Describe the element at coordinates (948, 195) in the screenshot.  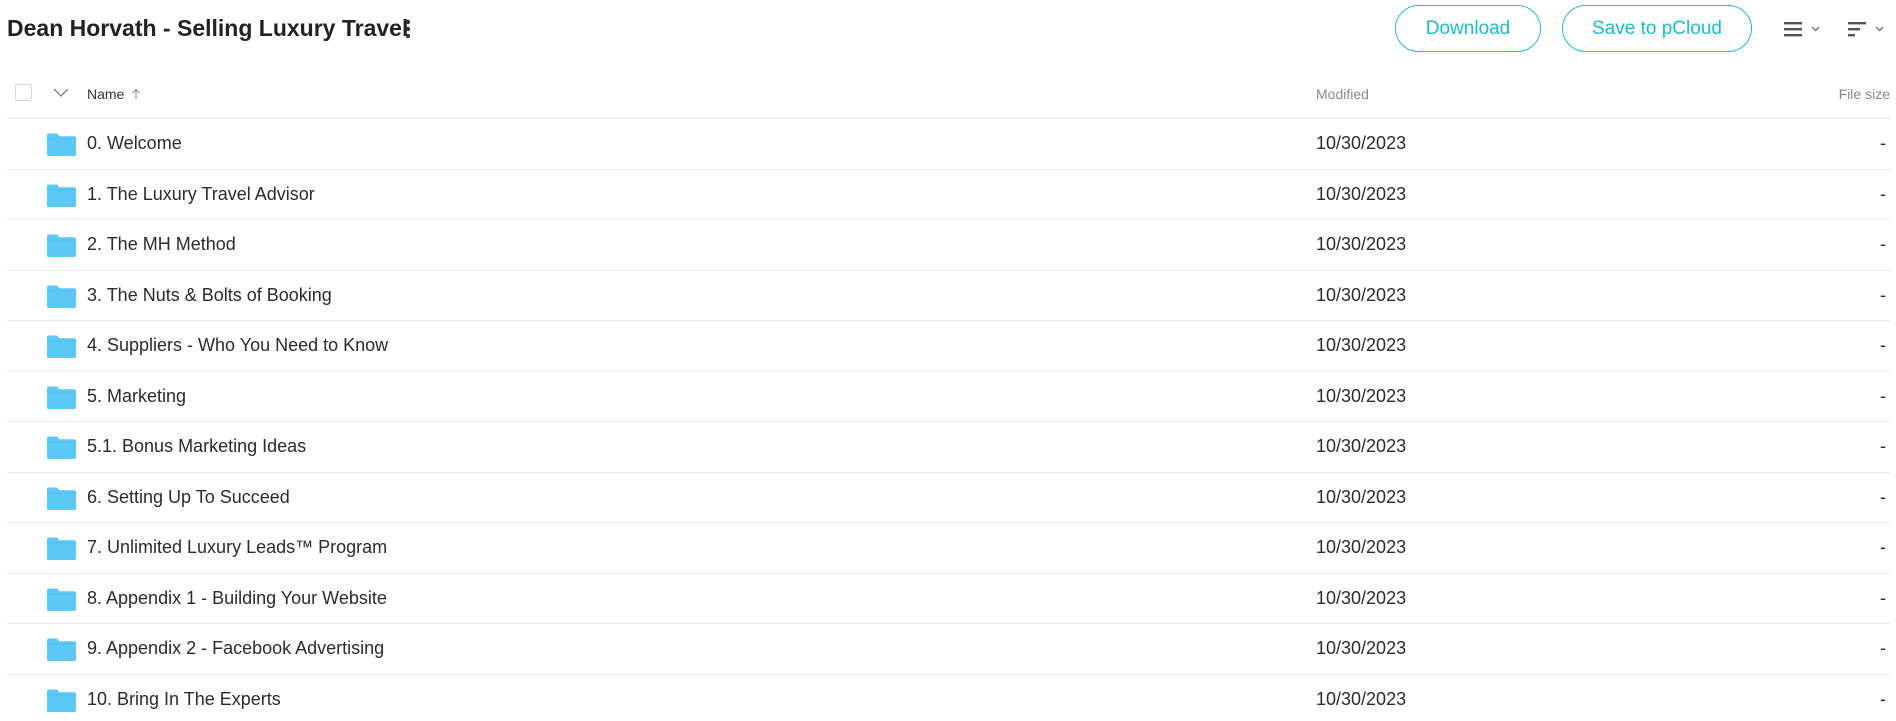
I see `table-row: 1. The Luxury Travel Advisor 10/30/2023 -` at that location.